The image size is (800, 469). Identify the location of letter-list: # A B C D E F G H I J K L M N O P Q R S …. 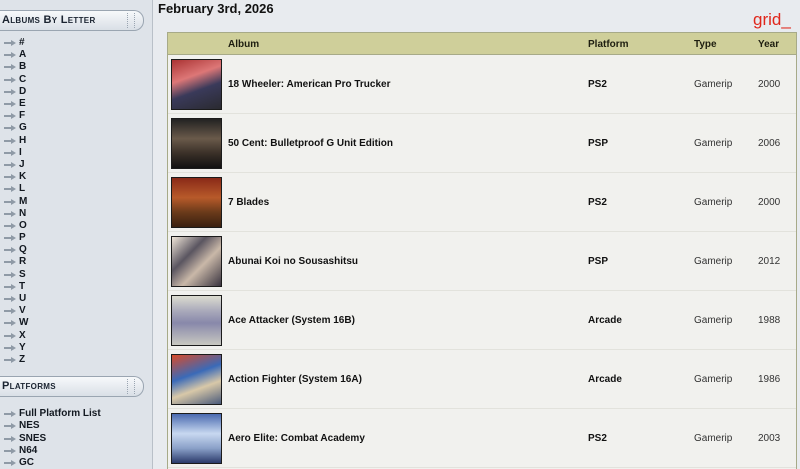
(76, 201).